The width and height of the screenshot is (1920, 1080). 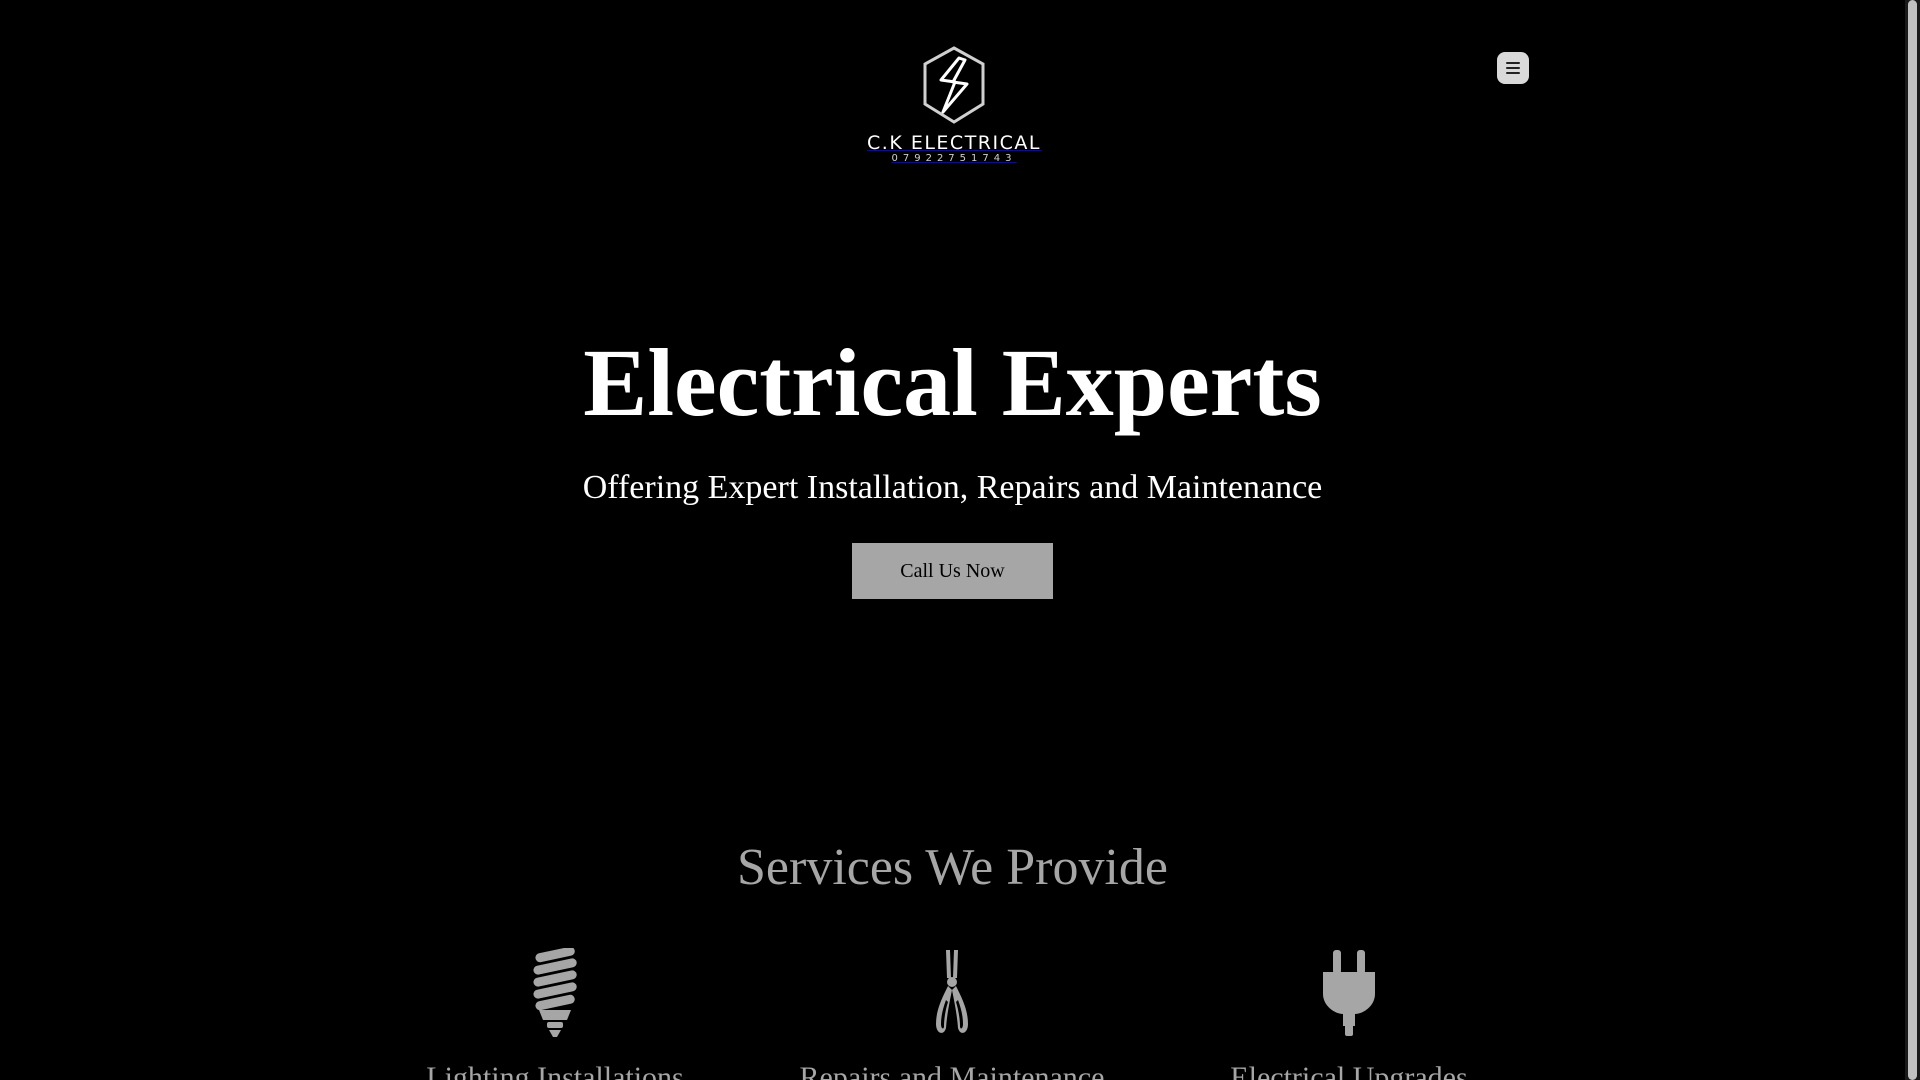 I want to click on hamburger-menu-icon, so click(x=1513, y=68).